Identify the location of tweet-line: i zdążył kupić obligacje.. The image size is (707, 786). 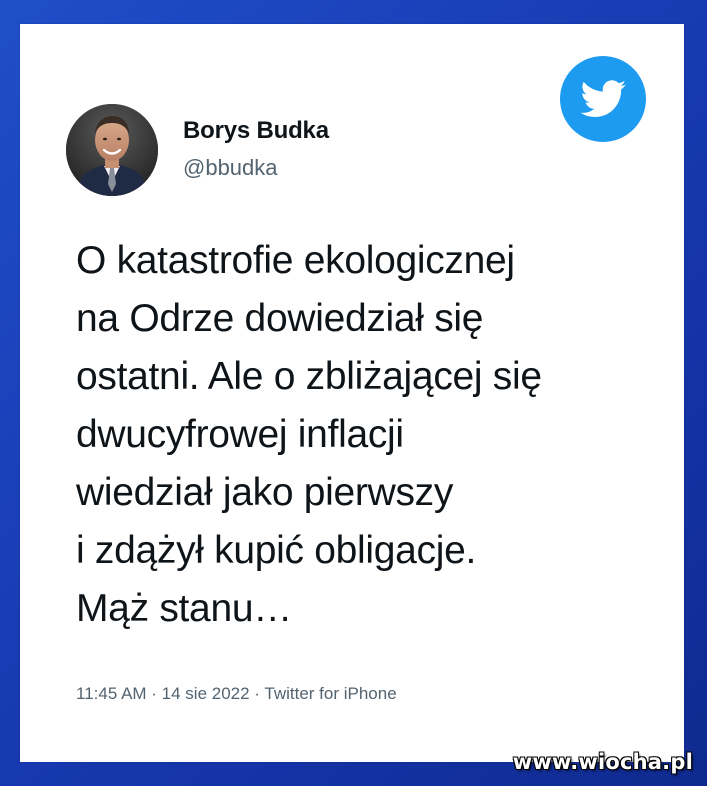
(276, 550).